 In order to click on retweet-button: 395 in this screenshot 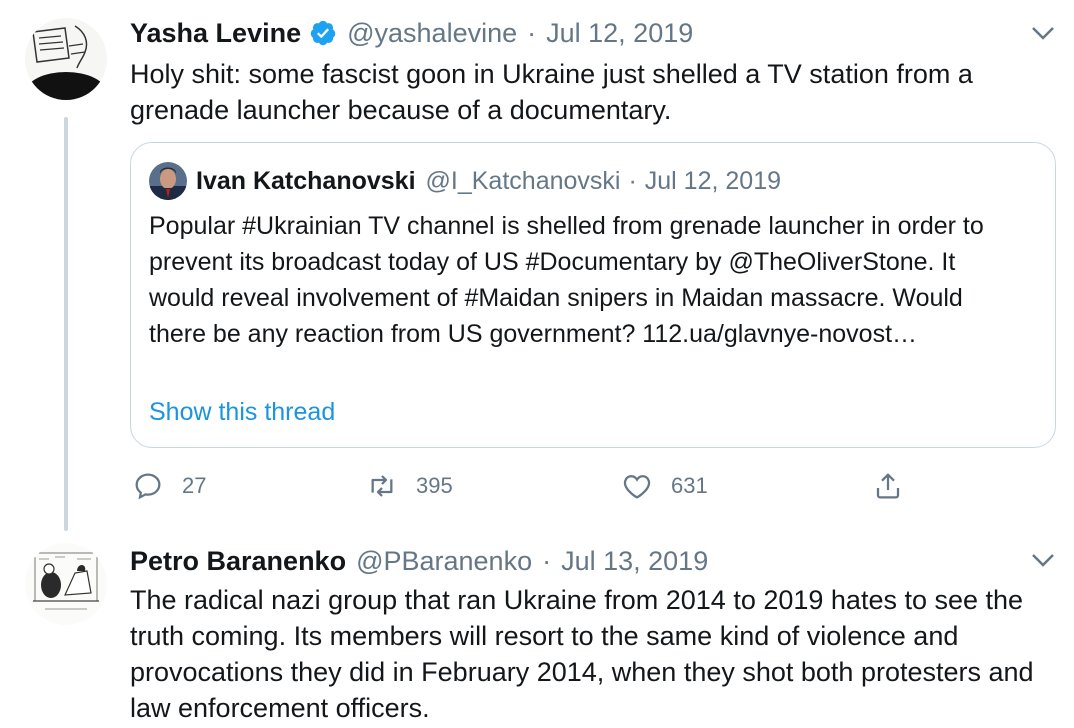, I will do `click(409, 486)`.